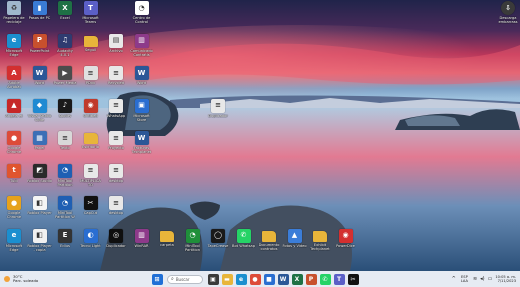  Describe the element at coordinates (255, 279) in the screenshot. I see `chrome-icon: ●` at that location.